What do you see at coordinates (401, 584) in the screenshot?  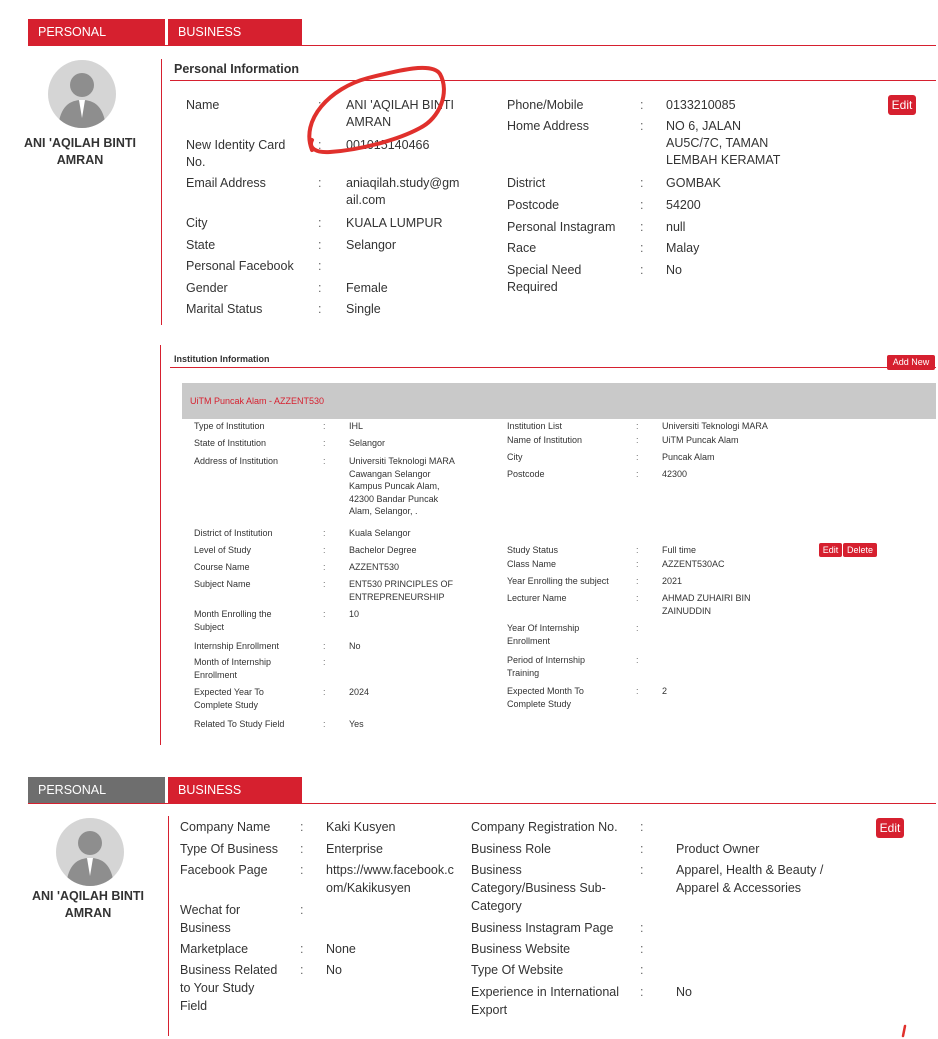 I see `field-value: ENT530 PRINCIPLES OF` at bounding box center [401, 584].